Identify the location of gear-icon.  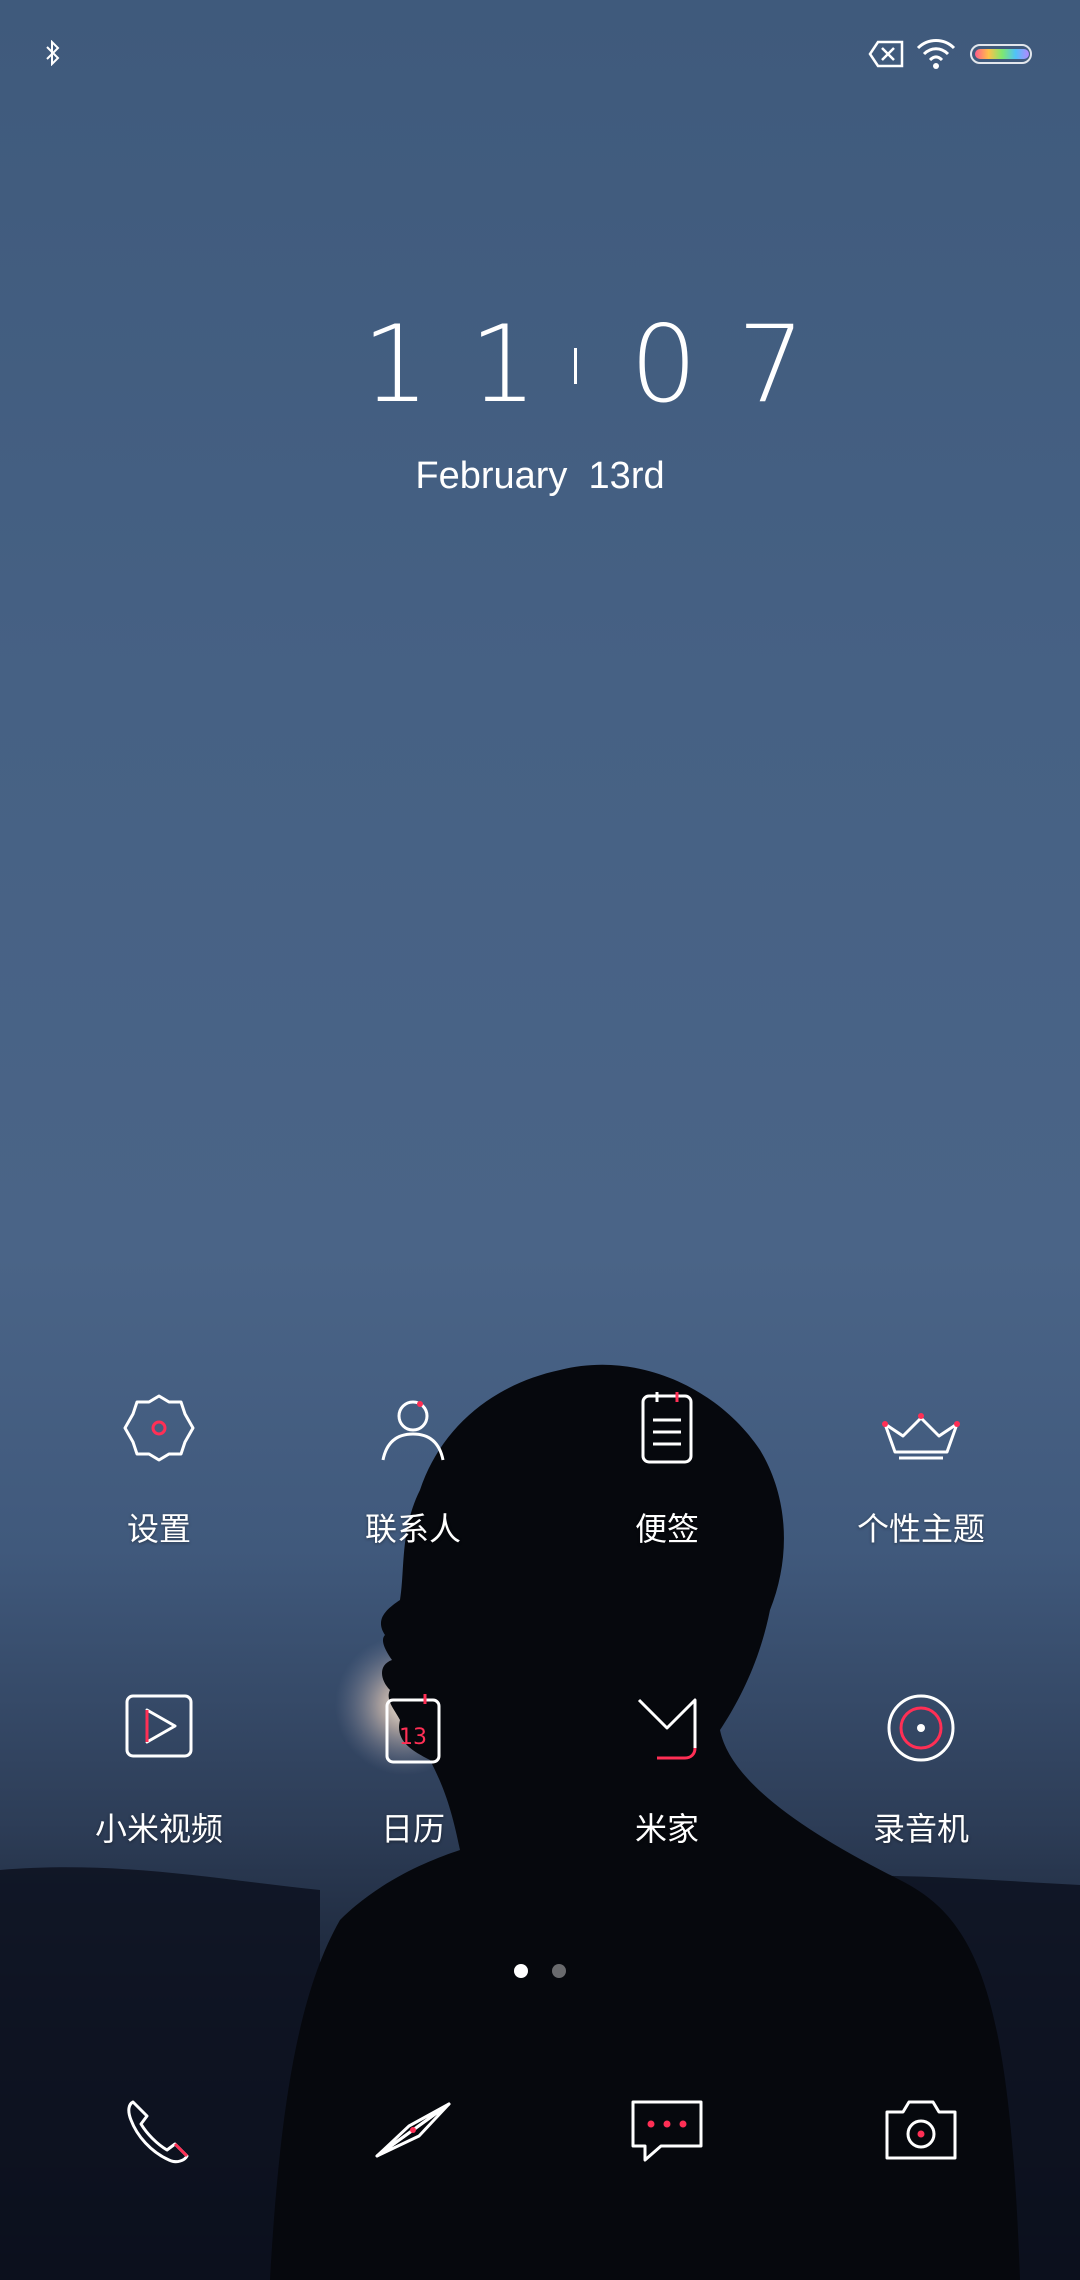
(159, 1428).